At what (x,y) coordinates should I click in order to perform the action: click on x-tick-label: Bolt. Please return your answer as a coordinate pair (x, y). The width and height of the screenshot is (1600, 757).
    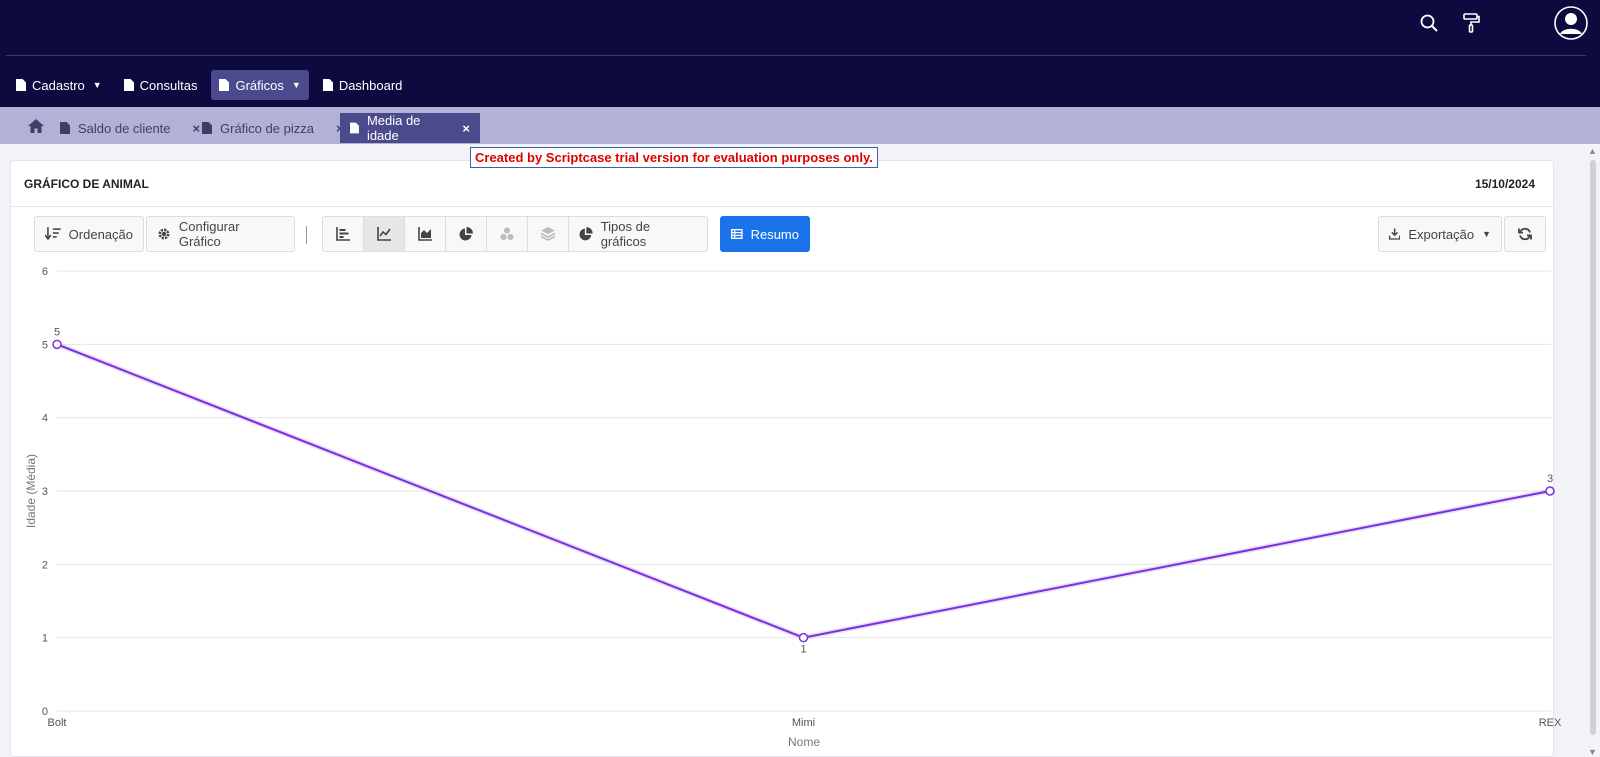
    Looking at the image, I should click on (57, 723).